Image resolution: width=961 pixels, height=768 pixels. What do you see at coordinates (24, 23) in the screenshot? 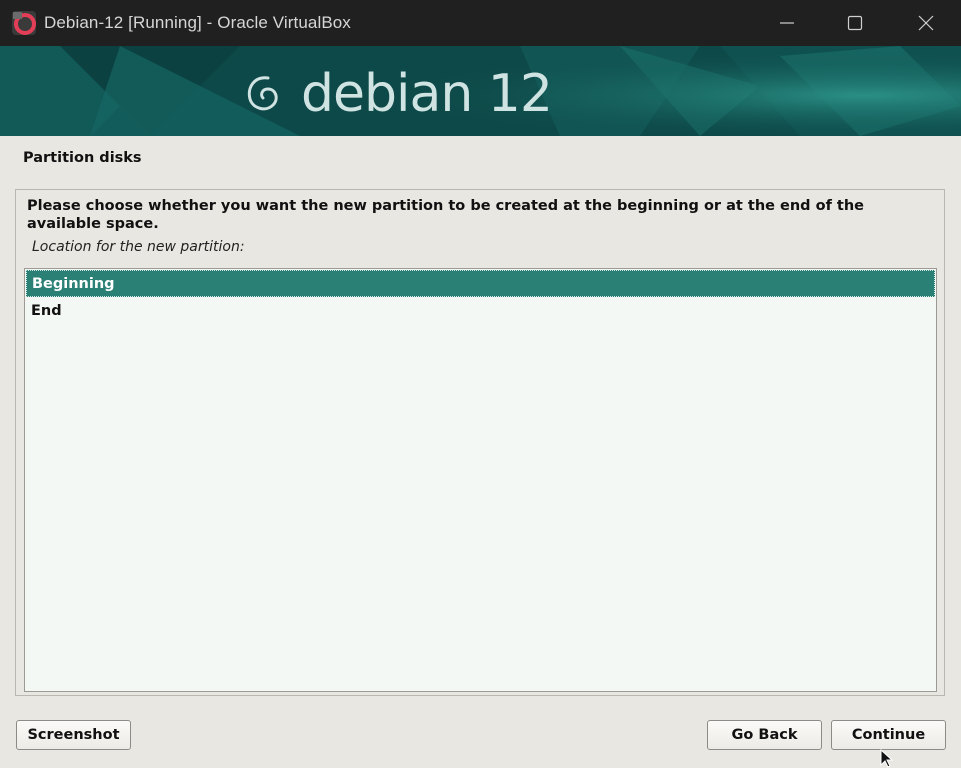
I see `virtualbox-app-icon` at bounding box center [24, 23].